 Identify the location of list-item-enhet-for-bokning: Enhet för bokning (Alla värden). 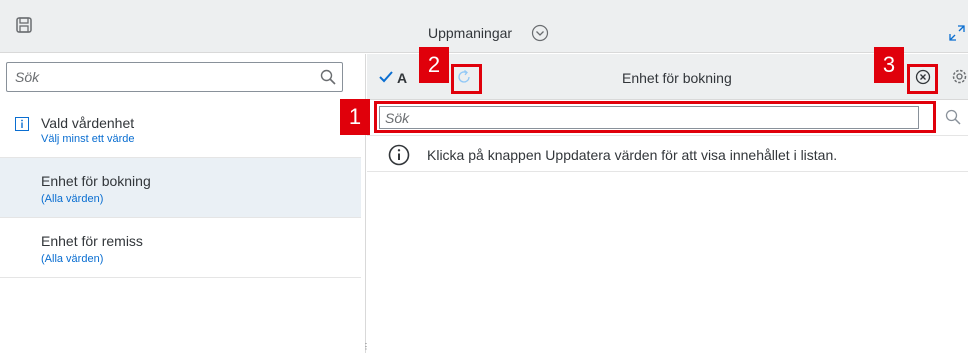
(180, 188).